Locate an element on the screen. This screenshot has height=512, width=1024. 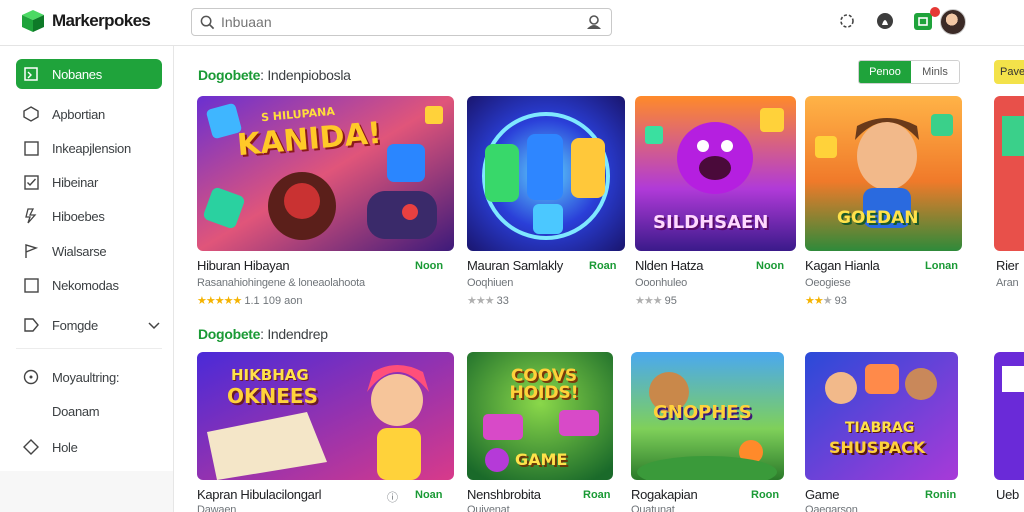
sidebar-item-label: Hibeinar is located at coordinates (75, 182).